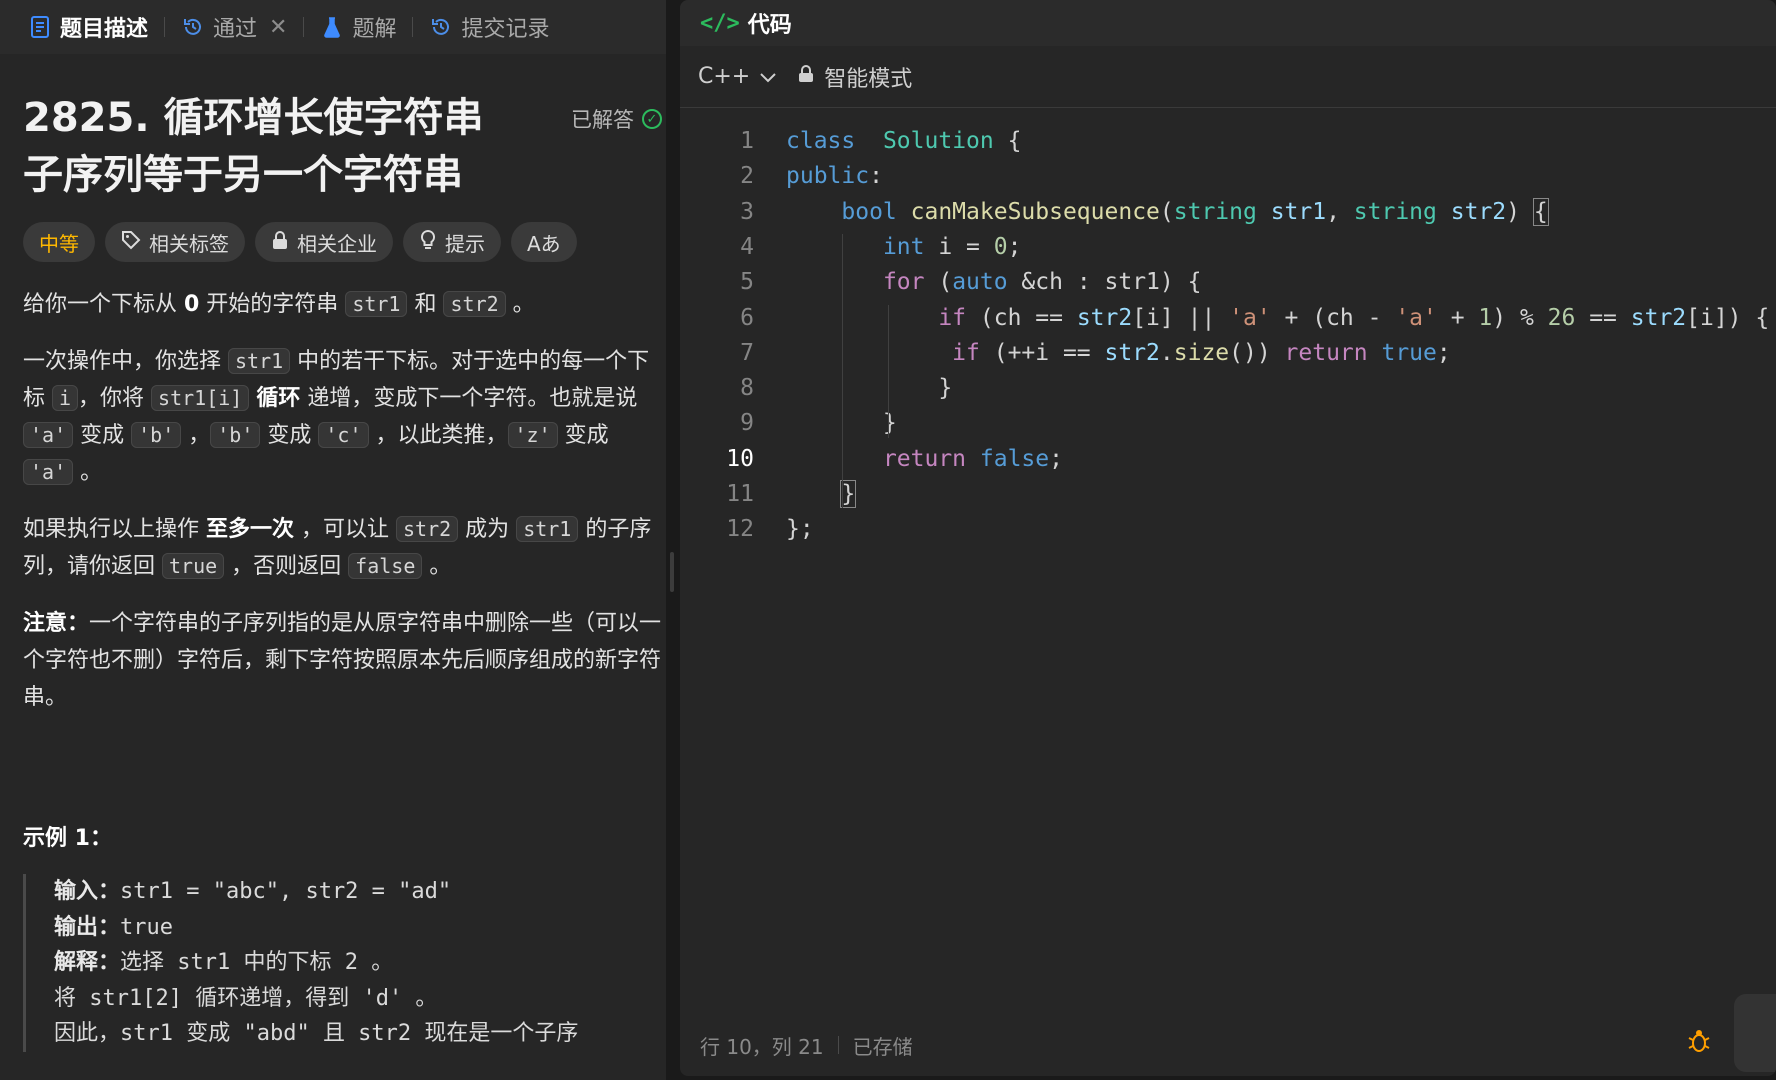  Describe the element at coordinates (425, 304) in the screenshot. I see `text: 和` at that location.